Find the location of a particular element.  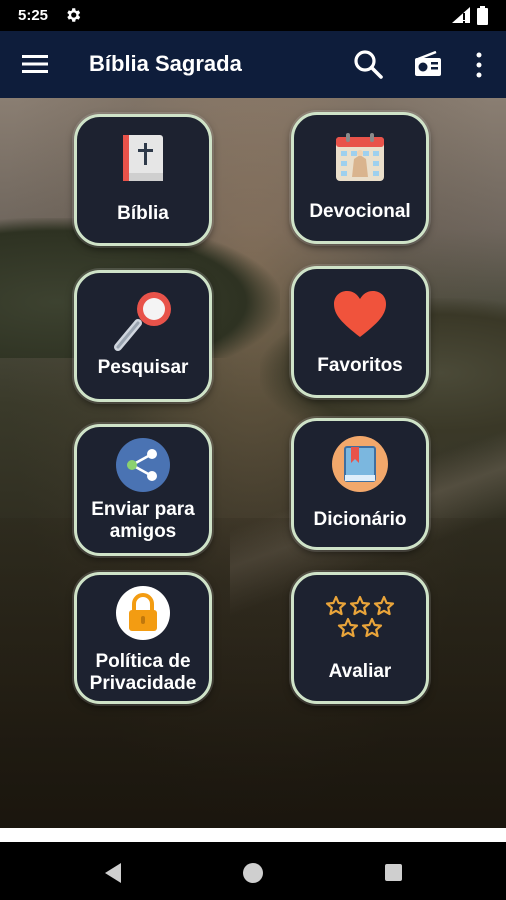

tile-label: Favoritos is located at coordinates (360, 365).